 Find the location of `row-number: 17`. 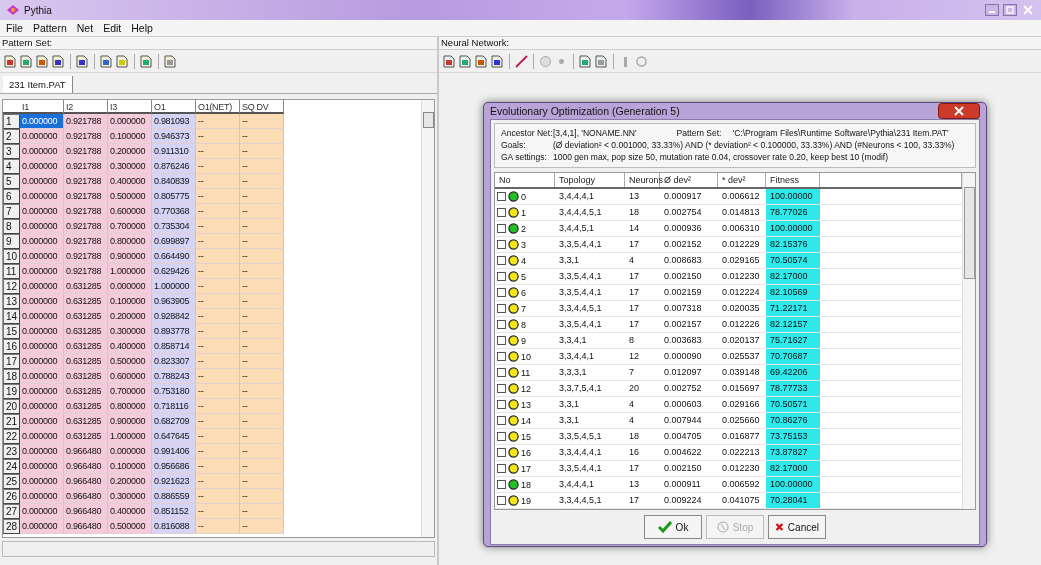

row-number: 17 is located at coordinates (11, 361).